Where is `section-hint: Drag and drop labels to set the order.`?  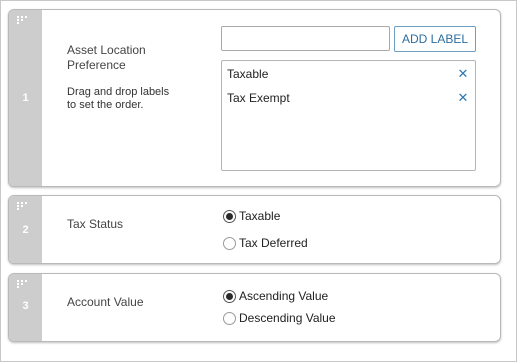
section-hint: Drag and drop labels to set the order. is located at coordinates (118, 98).